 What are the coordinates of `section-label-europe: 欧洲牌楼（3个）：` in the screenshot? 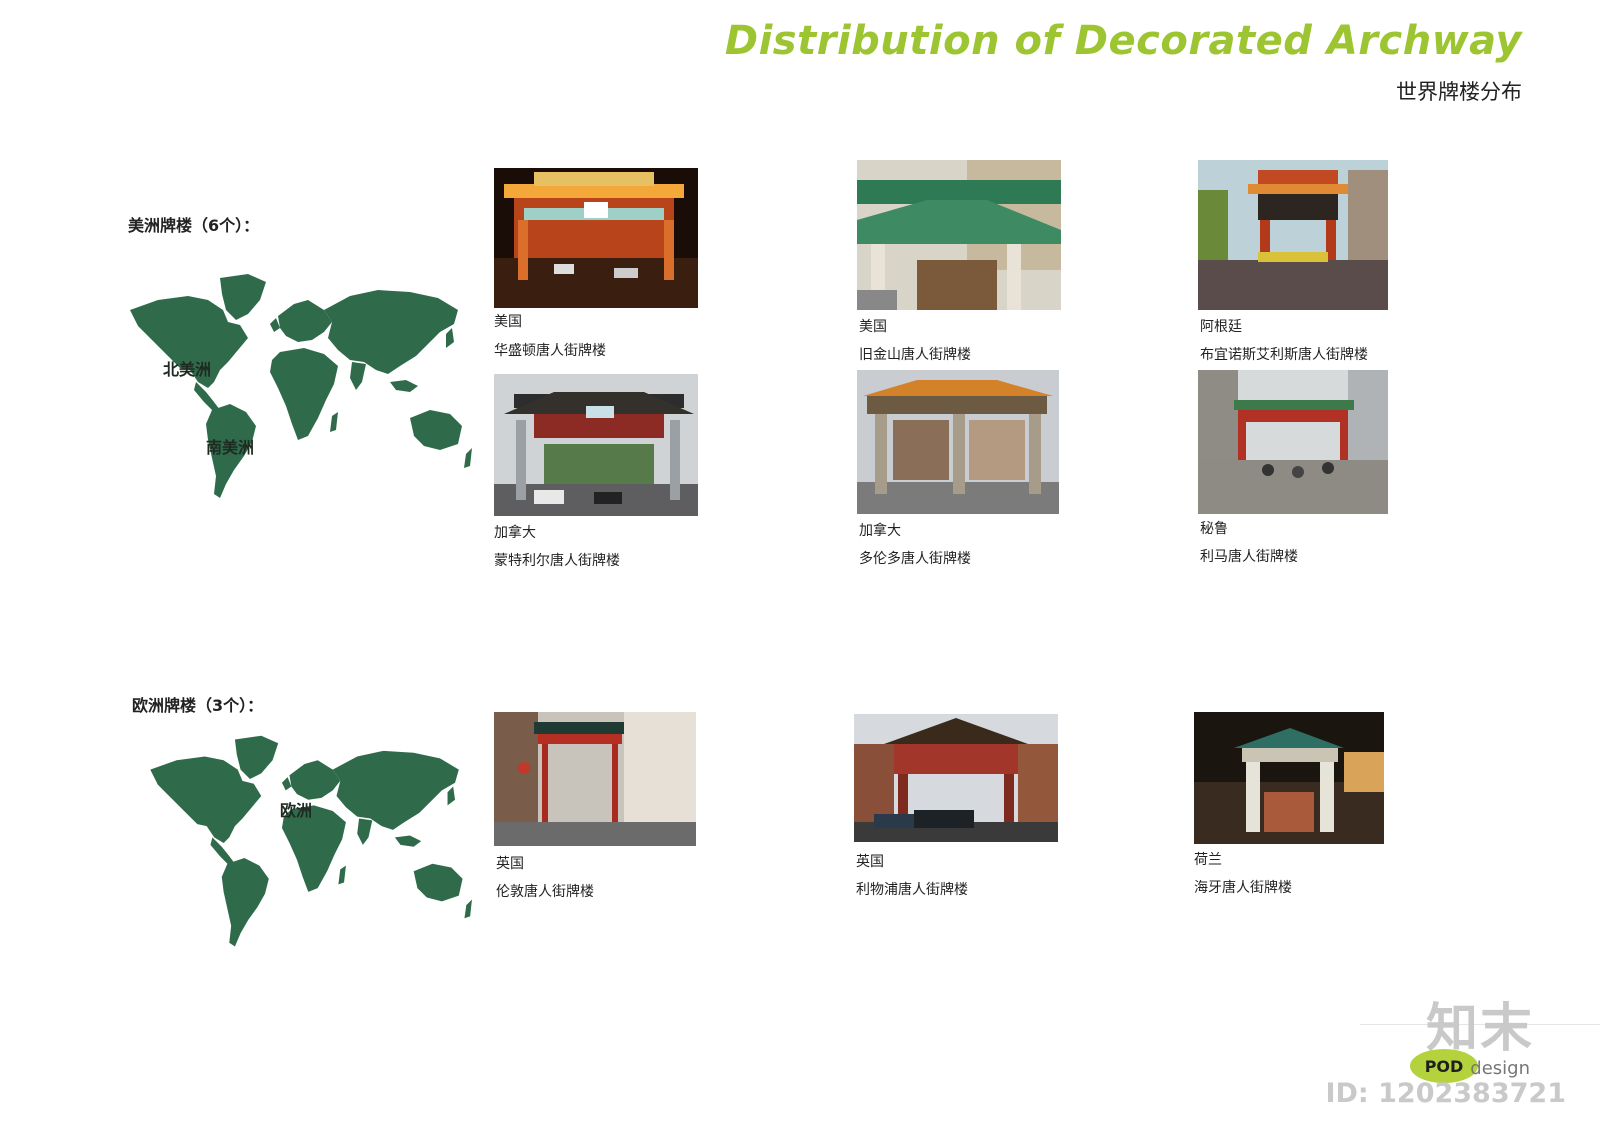 It's located at (198, 705).